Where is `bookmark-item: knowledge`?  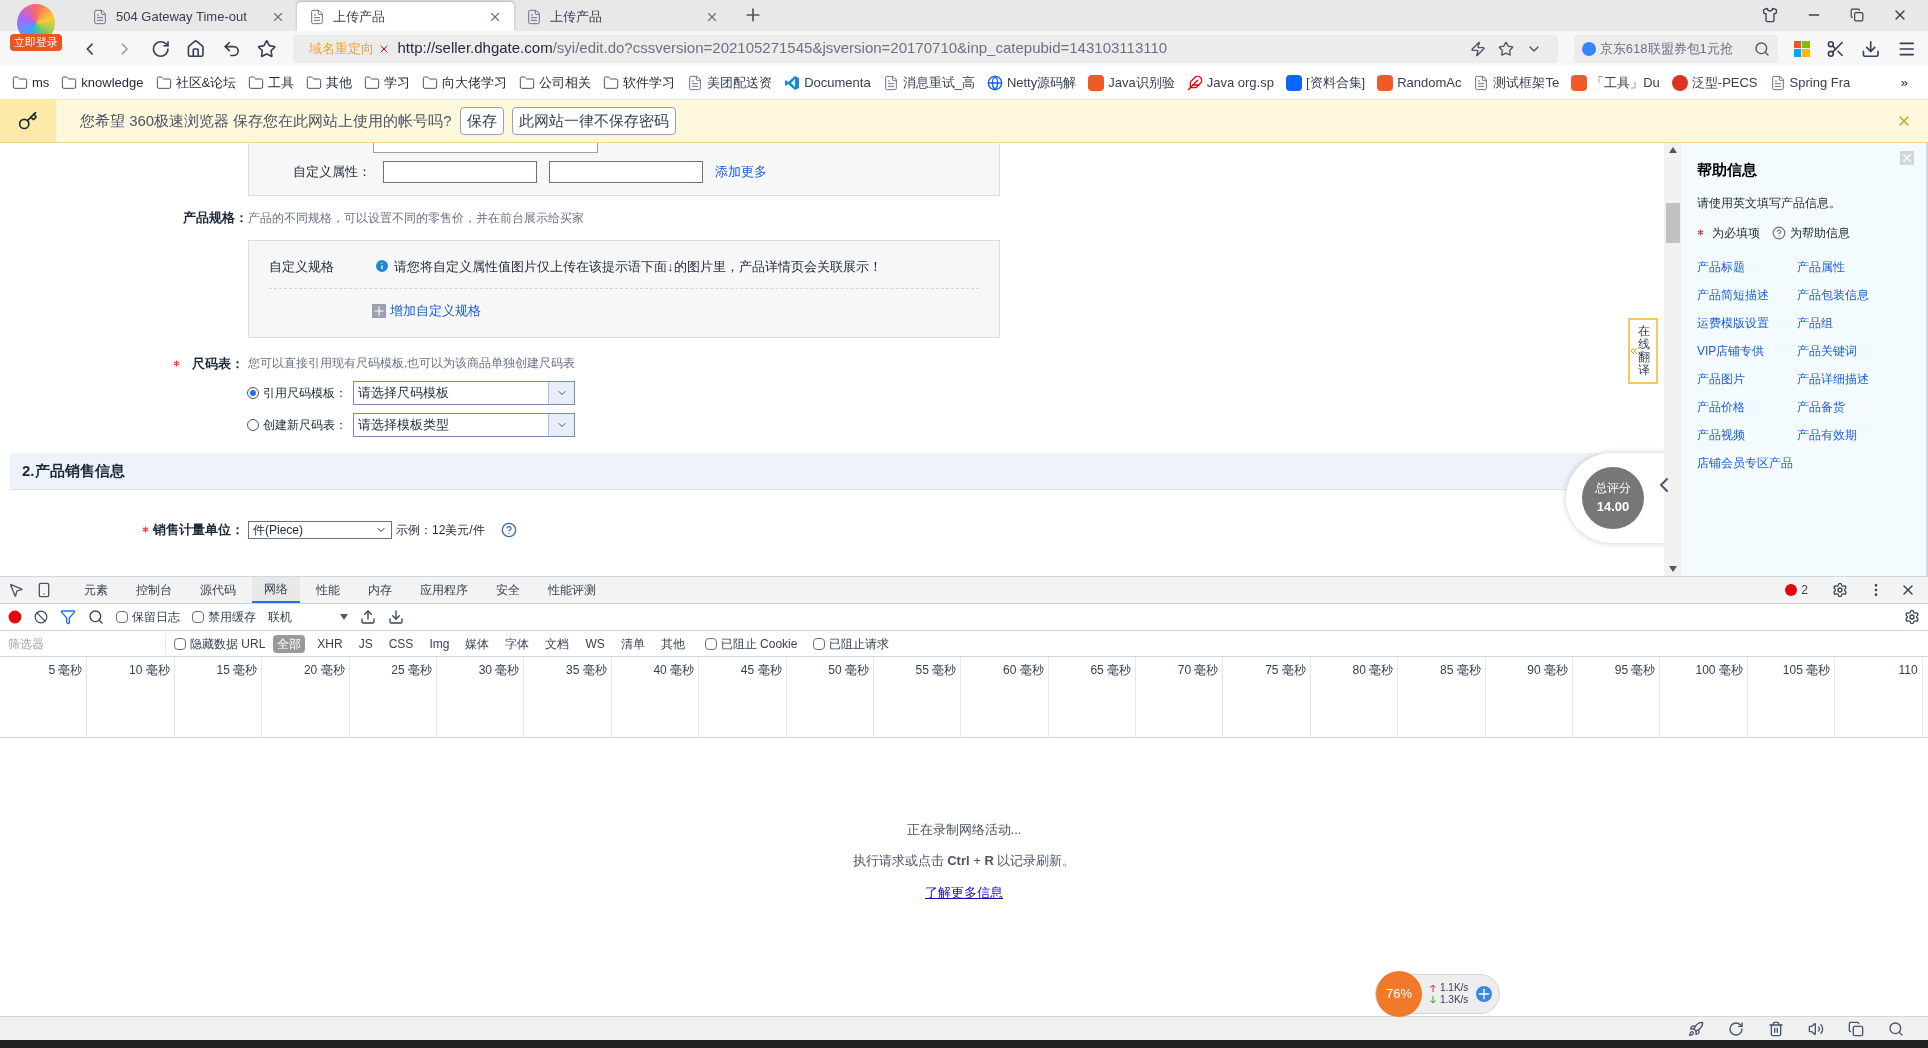 bookmark-item: knowledge is located at coordinates (108, 82).